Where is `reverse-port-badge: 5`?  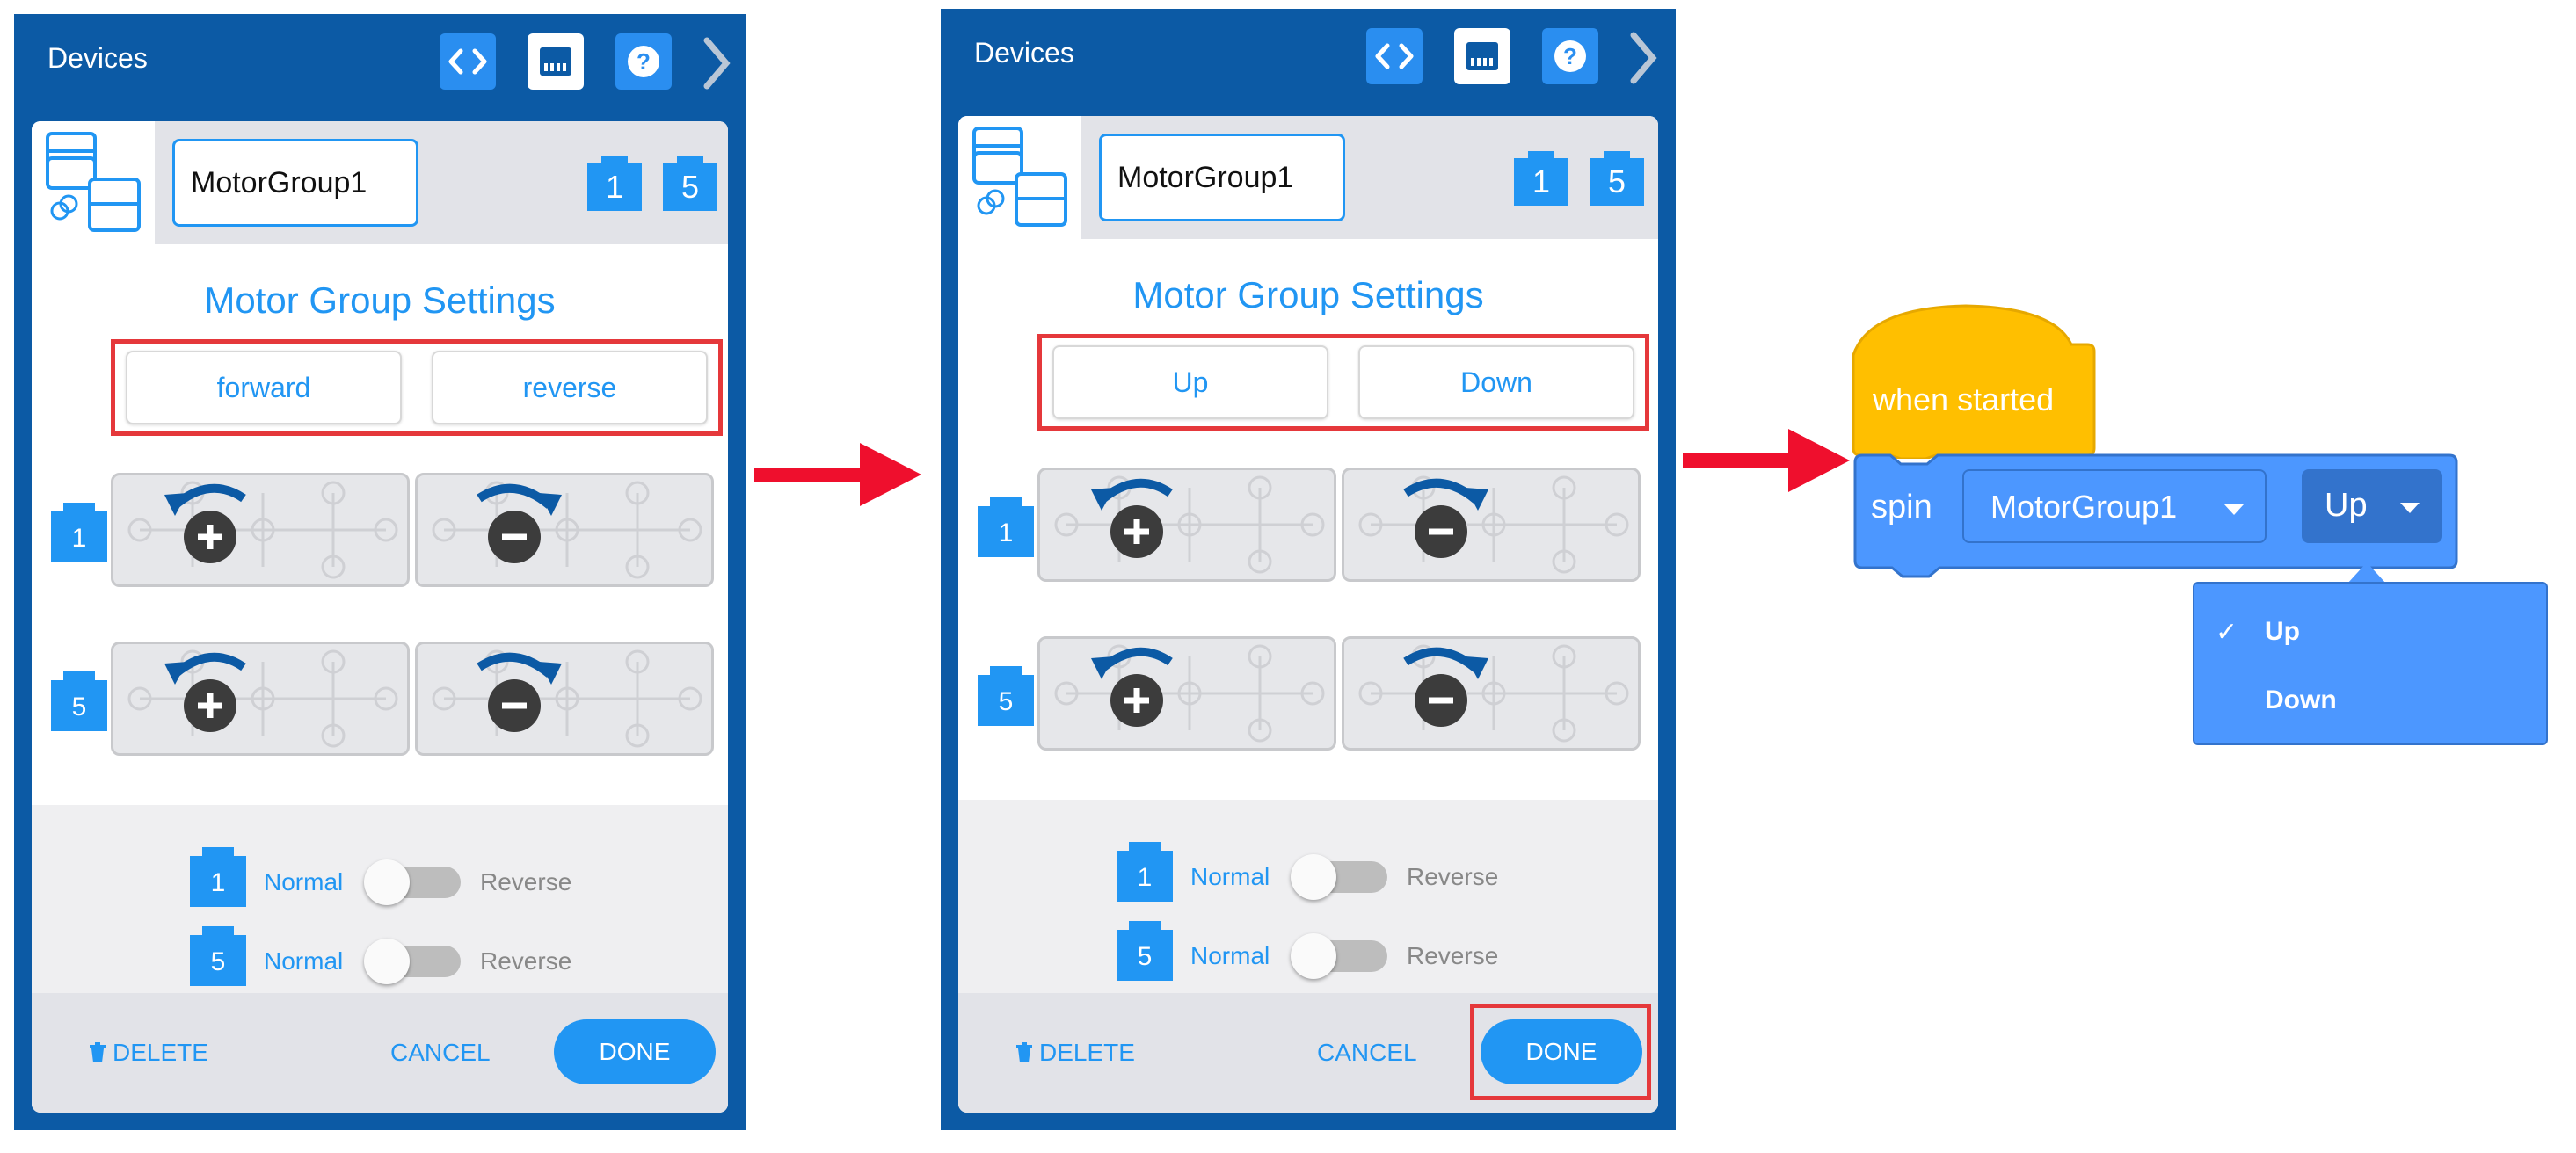
reverse-port-badge: 5 is located at coordinates (218, 956).